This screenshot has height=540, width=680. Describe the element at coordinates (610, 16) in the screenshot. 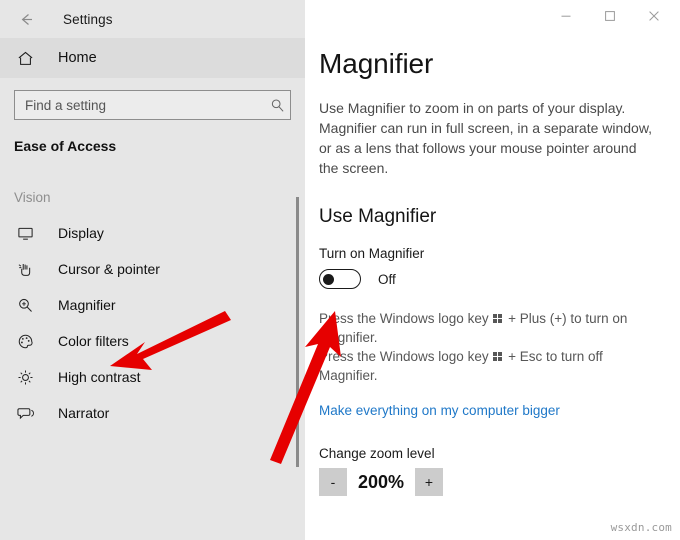

I see `maximize-button` at that location.